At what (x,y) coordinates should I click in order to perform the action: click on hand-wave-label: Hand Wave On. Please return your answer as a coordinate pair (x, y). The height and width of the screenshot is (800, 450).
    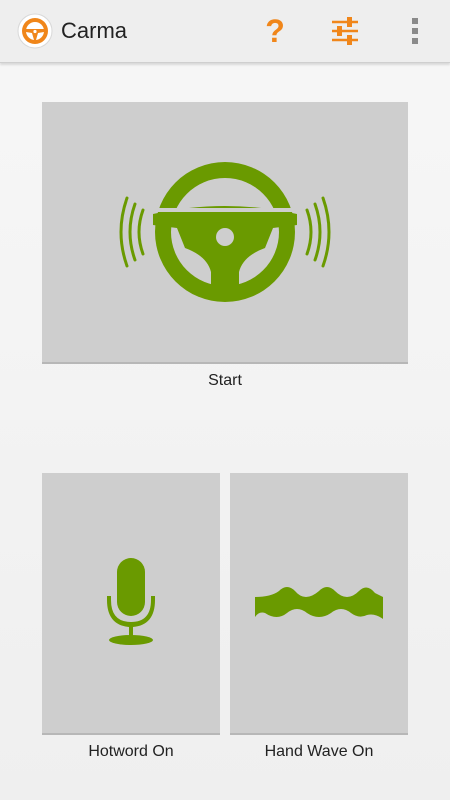
    Looking at the image, I should click on (319, 751).